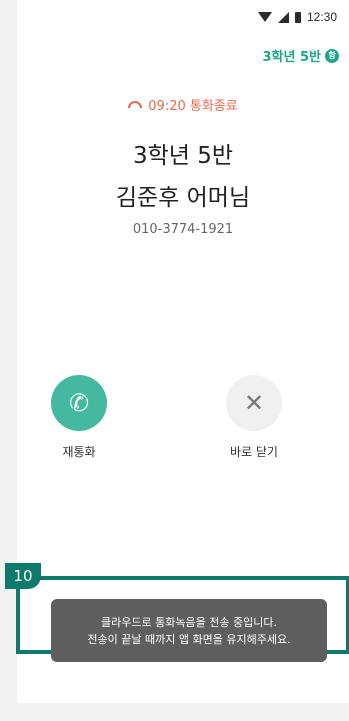  What do you see at coordinates (283, 17) in the screenshot?
I see `signal-icon` at bounding box center [283, 17].